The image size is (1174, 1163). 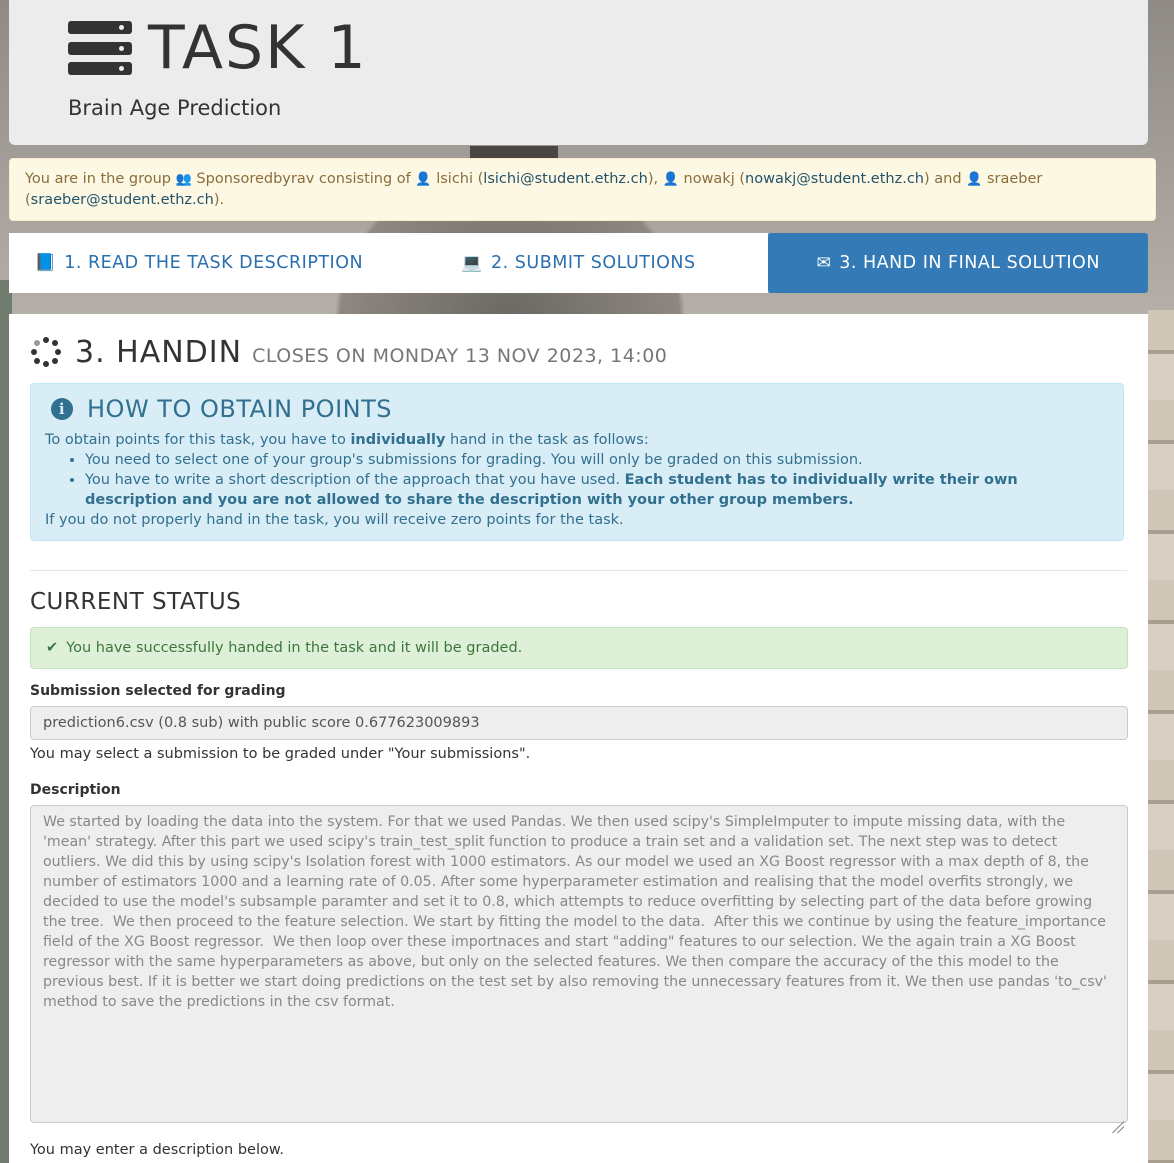 What do you see at coordinates (834, 179) in the screenshot?
I see `member-email-link: nowakj@student.ethz.ch` at bounding box center [834, 179].